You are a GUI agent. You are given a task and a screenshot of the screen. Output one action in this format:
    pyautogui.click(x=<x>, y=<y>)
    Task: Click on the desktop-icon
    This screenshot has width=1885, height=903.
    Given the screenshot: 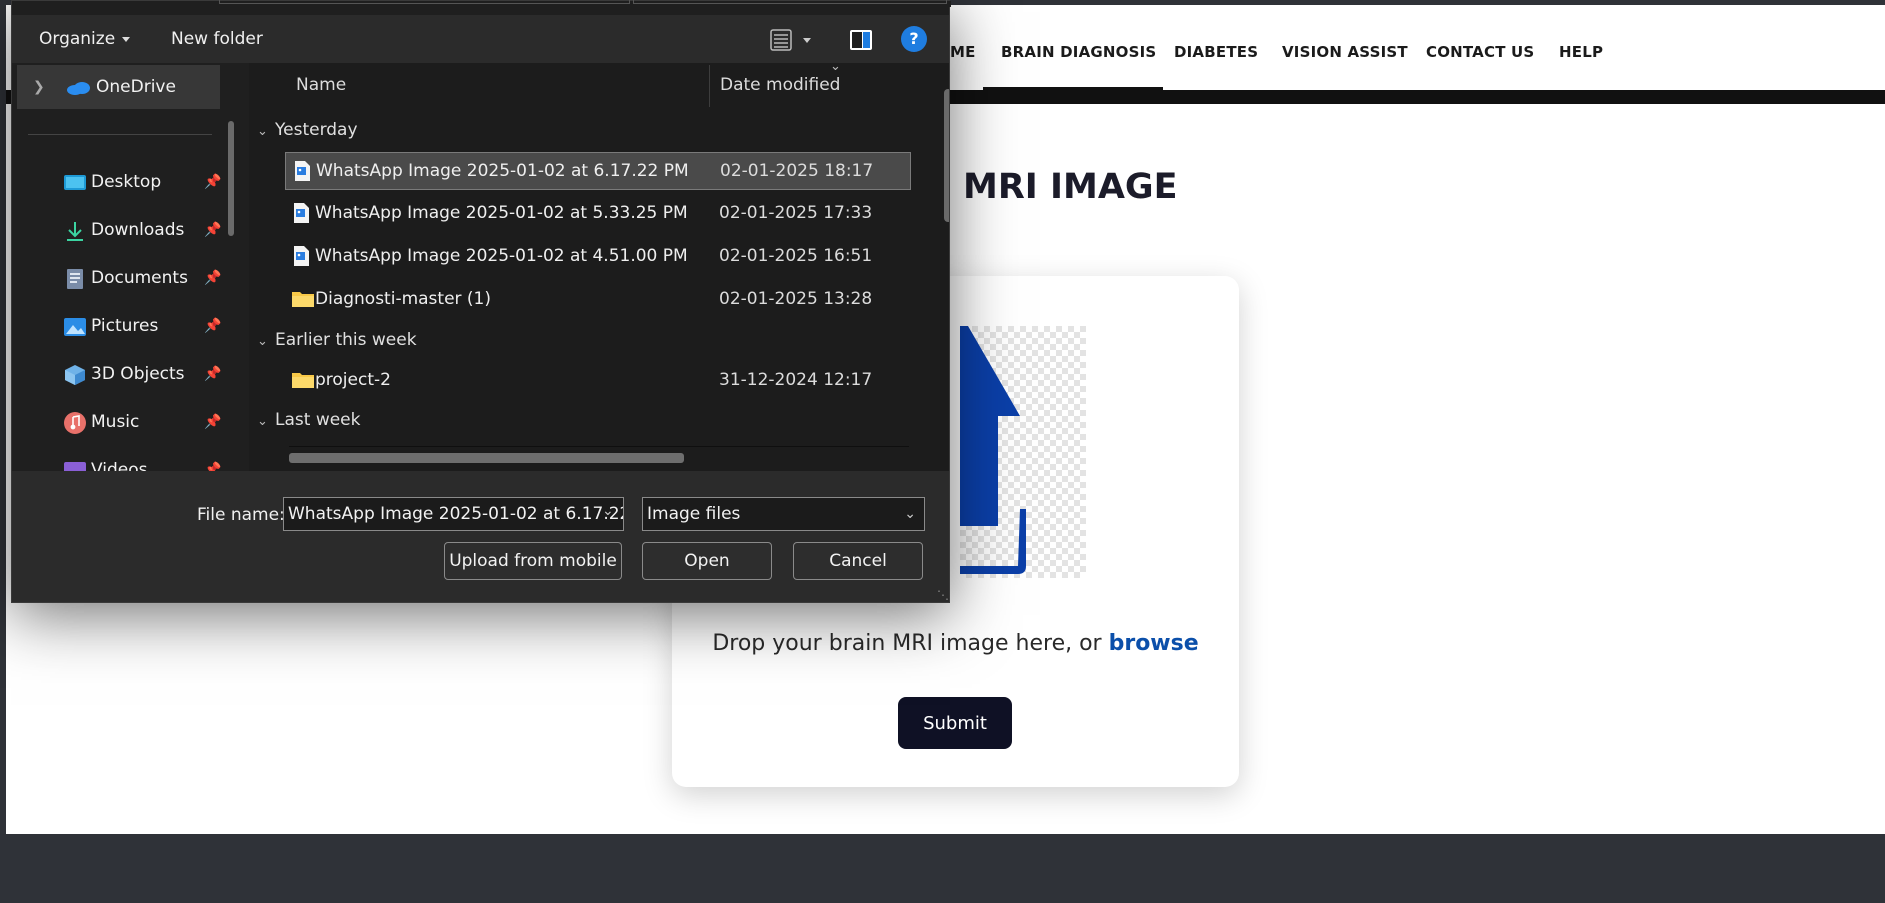 What is the action you would take?
    pyautogui.click(x=75, y=182)
    